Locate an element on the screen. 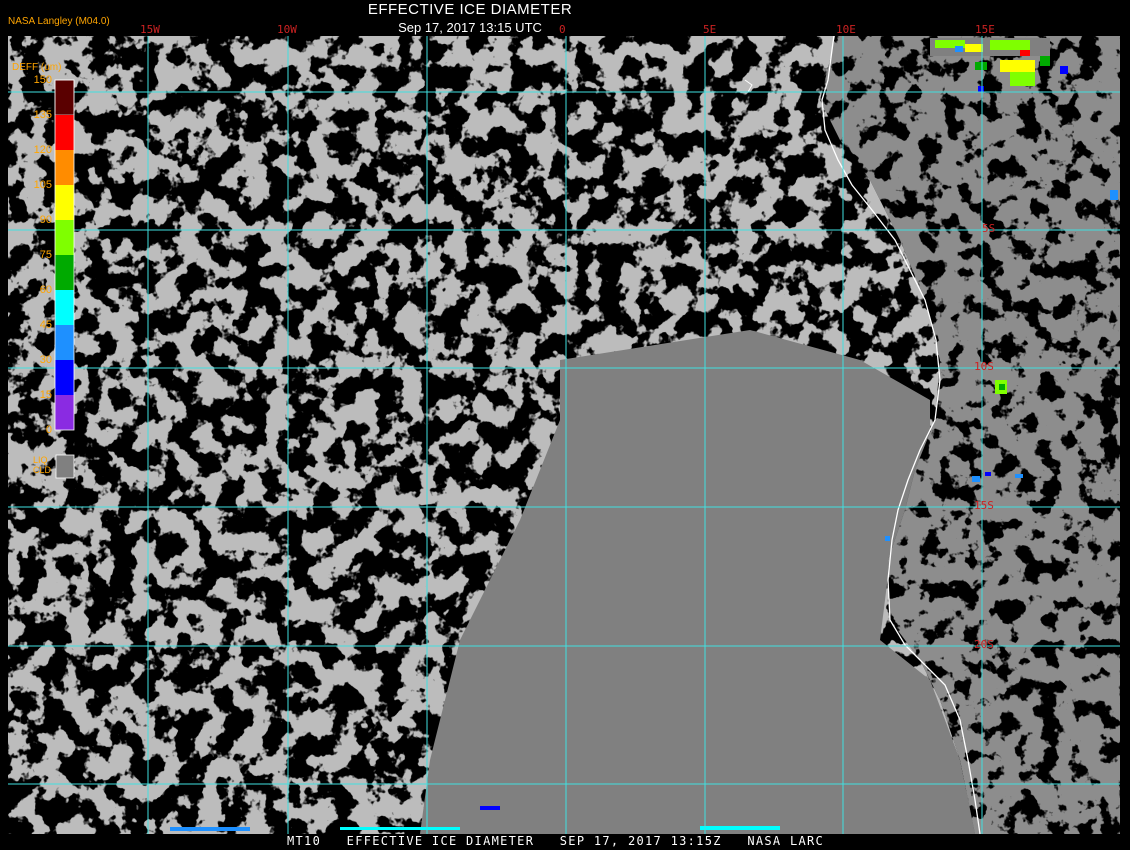 The height and width of the screenshot is (850, 1130). lon-label: 15W is located at coordinates (150, 29).